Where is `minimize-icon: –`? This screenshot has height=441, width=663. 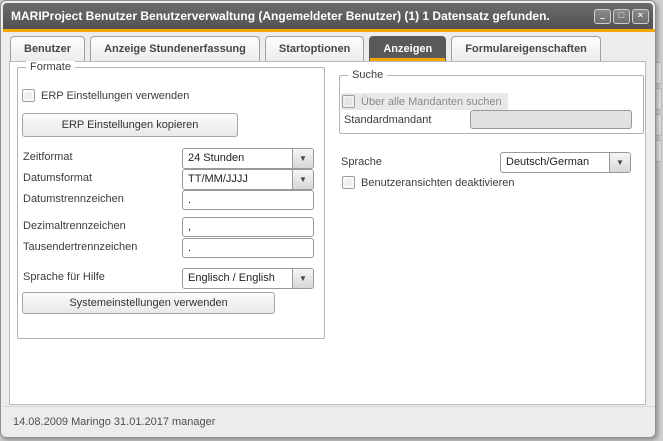 minimize-icon: – is located at coordinates (602, 17).